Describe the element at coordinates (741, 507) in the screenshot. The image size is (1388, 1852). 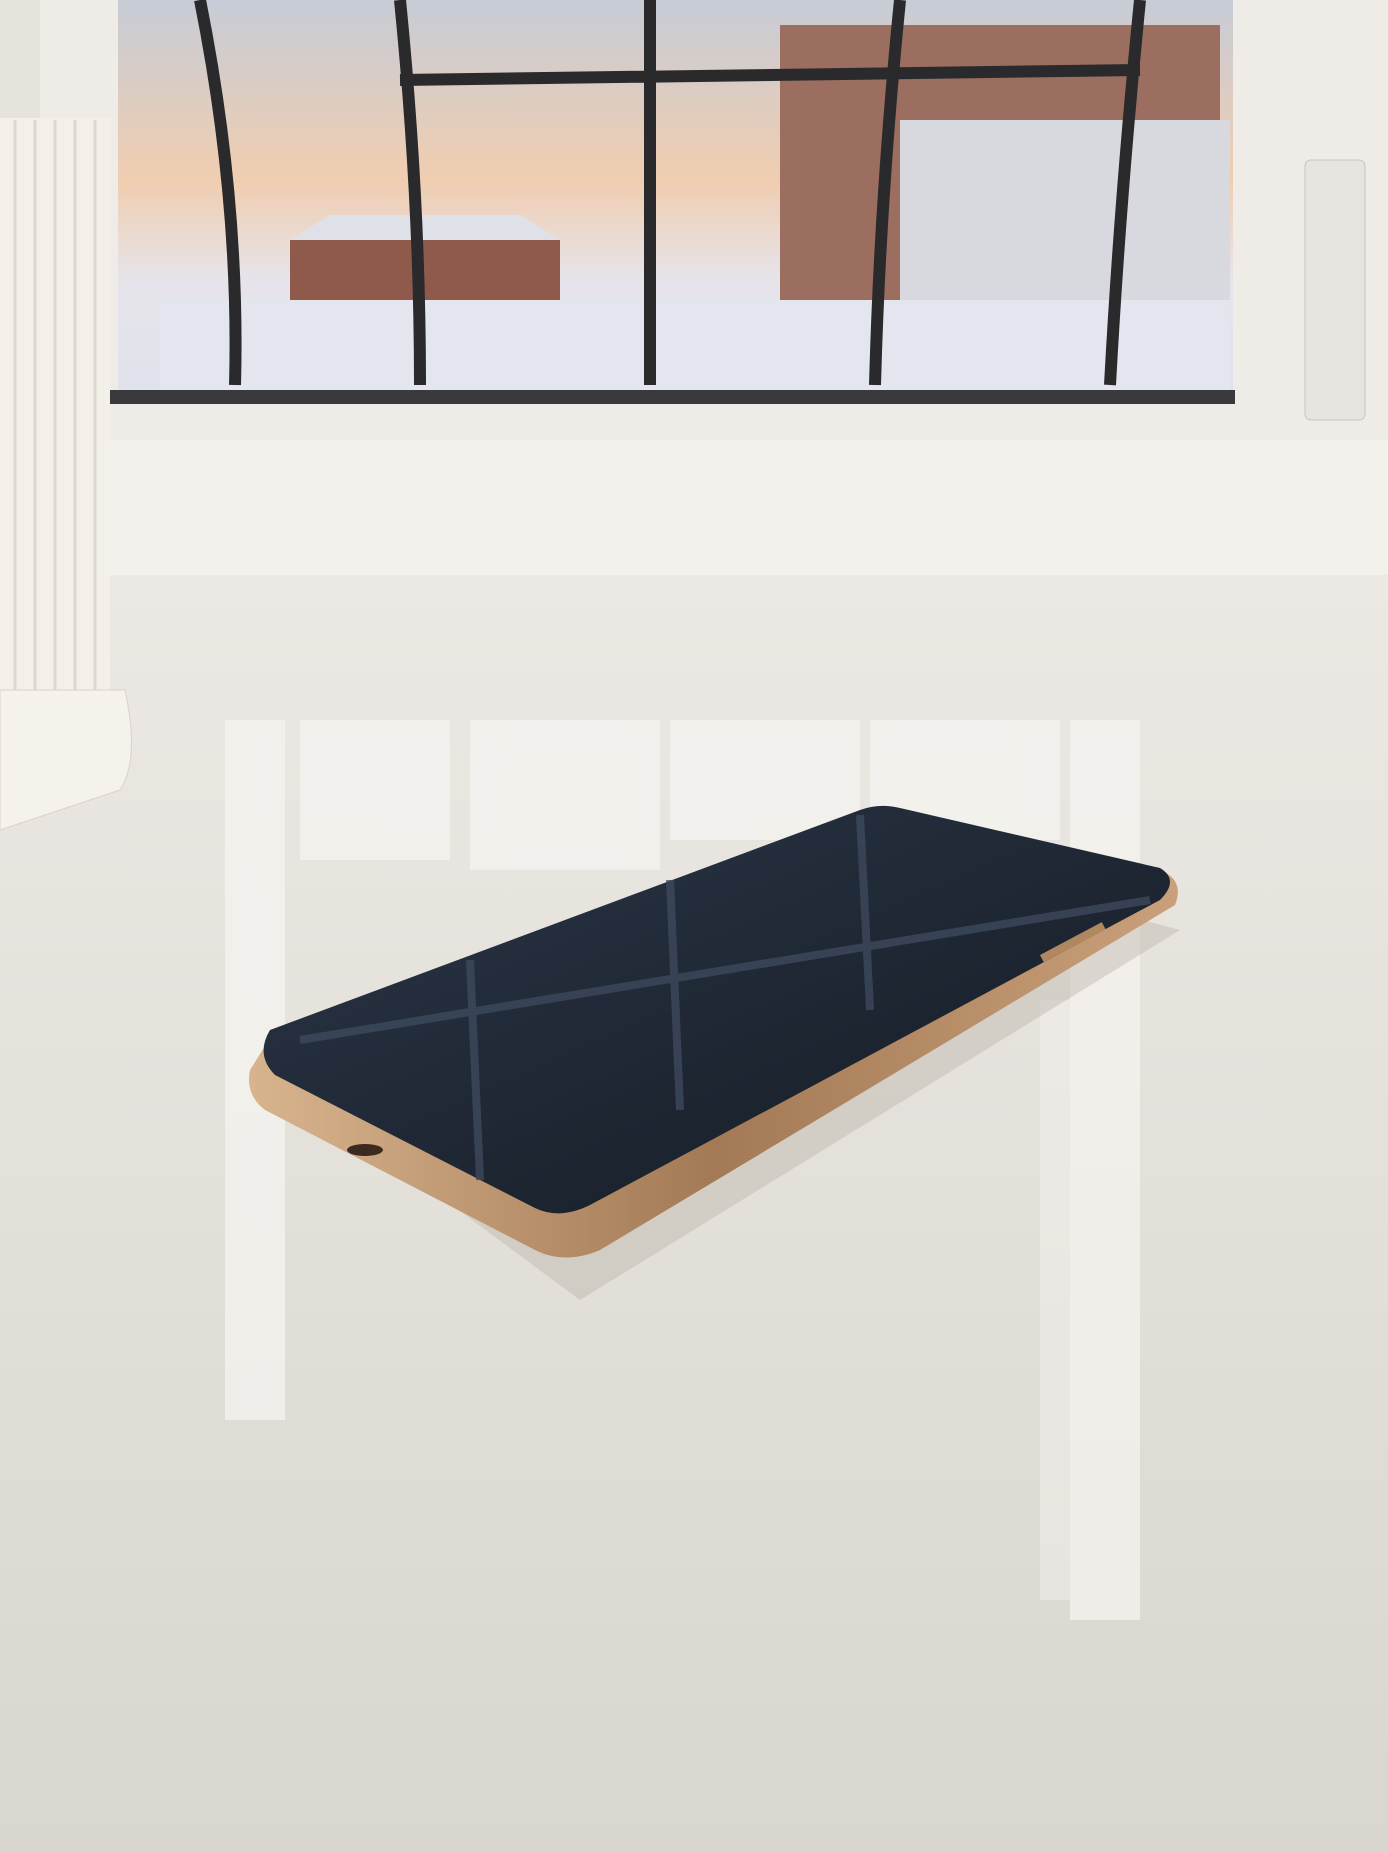
I see `window-sill-edge` at that location.